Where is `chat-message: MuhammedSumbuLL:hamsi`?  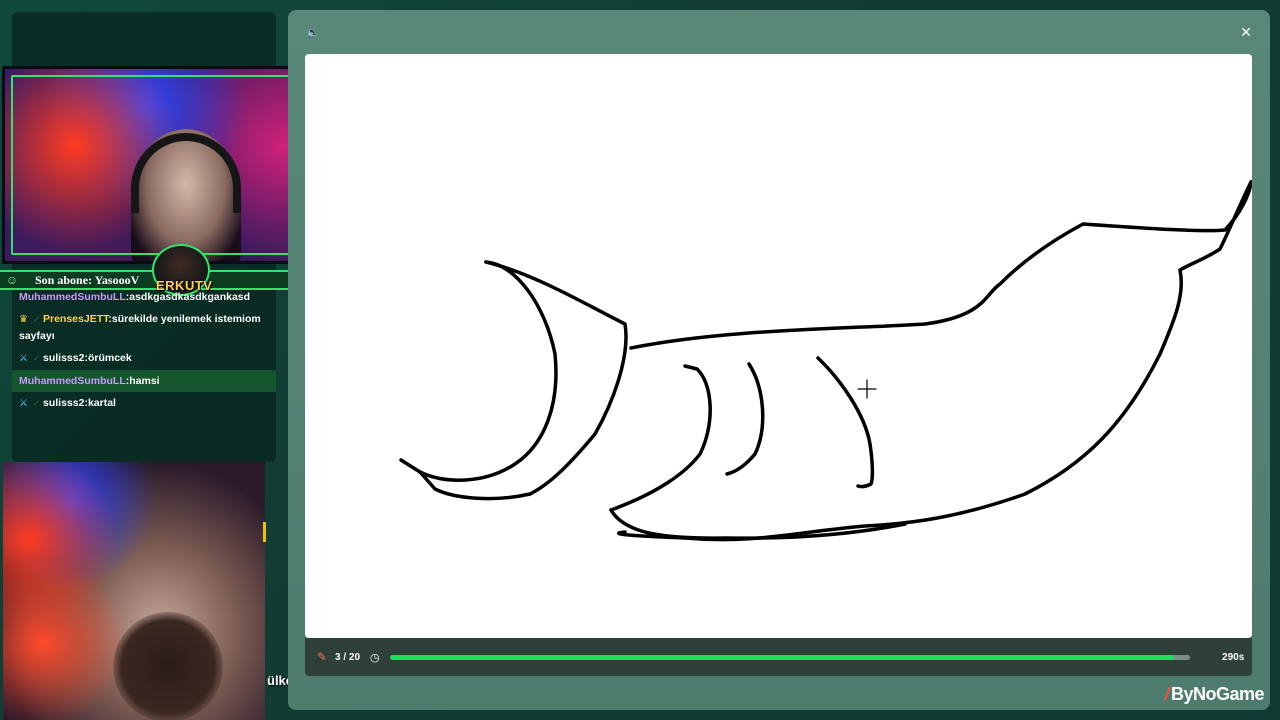 chat-message: MuhammedSumbuLL:hamsi is located at coordinates (144, 381).